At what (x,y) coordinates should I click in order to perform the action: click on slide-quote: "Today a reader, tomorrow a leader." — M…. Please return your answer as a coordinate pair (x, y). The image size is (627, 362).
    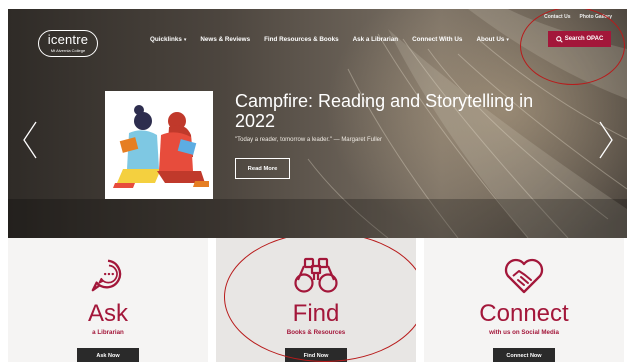
    Looking at the image, I should click on (308, 140).